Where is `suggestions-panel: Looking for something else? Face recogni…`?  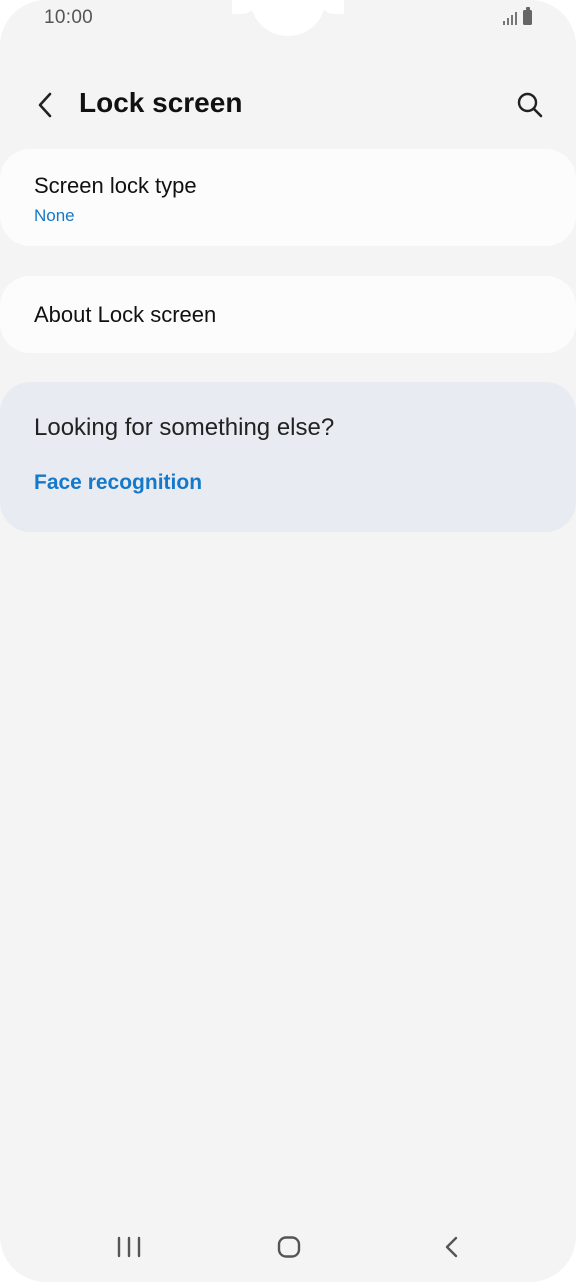 suggestions-panel: Looking for something else? Face recogni… is located at coordinates (288, 457).